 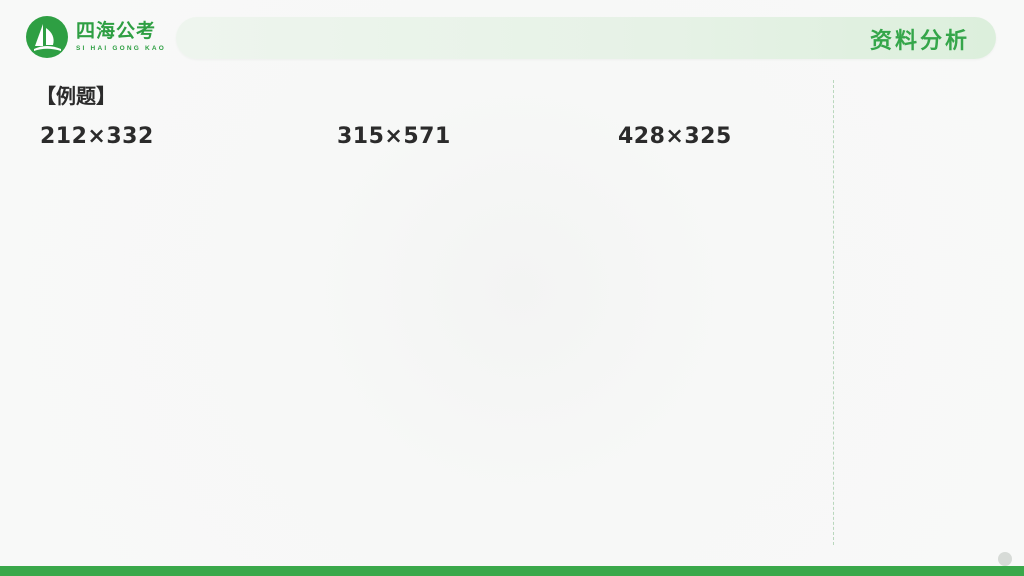 I want to click on watermark, so click(x=1005, y=559).